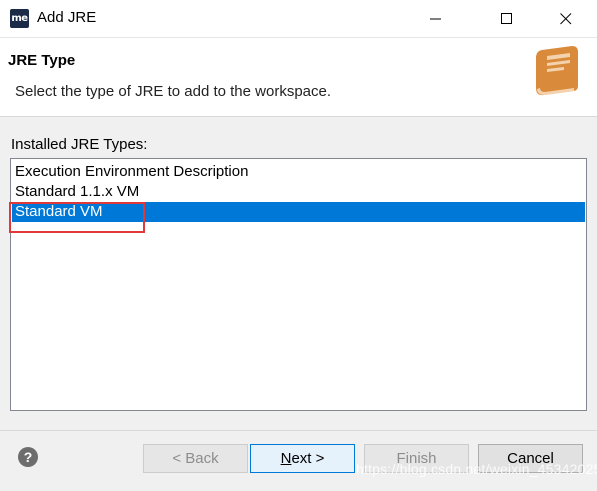  I want to click on list-item: Execution Environment Description, so click(298, 172).